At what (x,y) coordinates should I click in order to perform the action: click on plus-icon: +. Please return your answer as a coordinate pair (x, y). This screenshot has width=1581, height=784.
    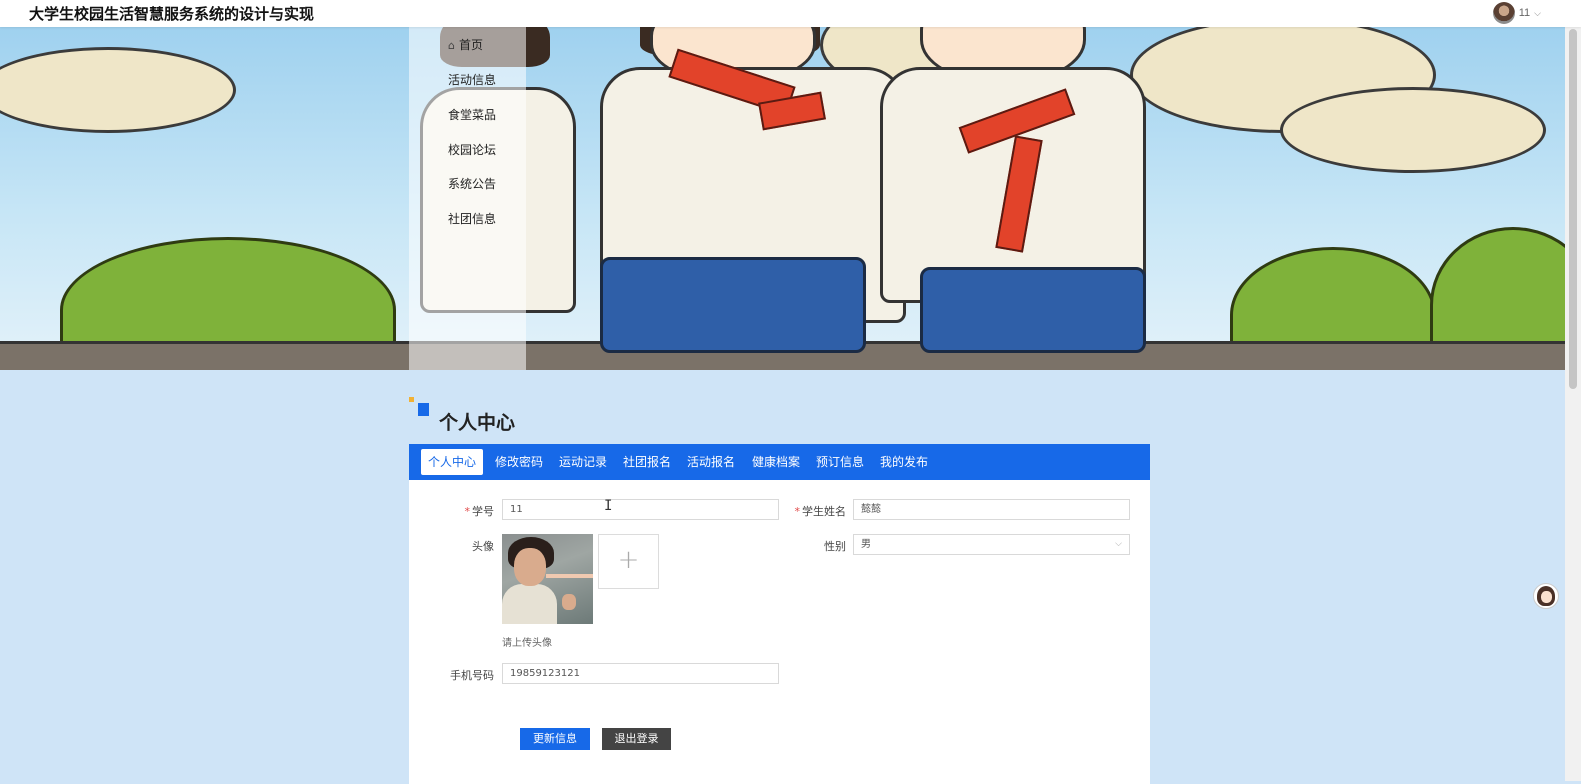
    Looking at the image, I should click on (628, 560).